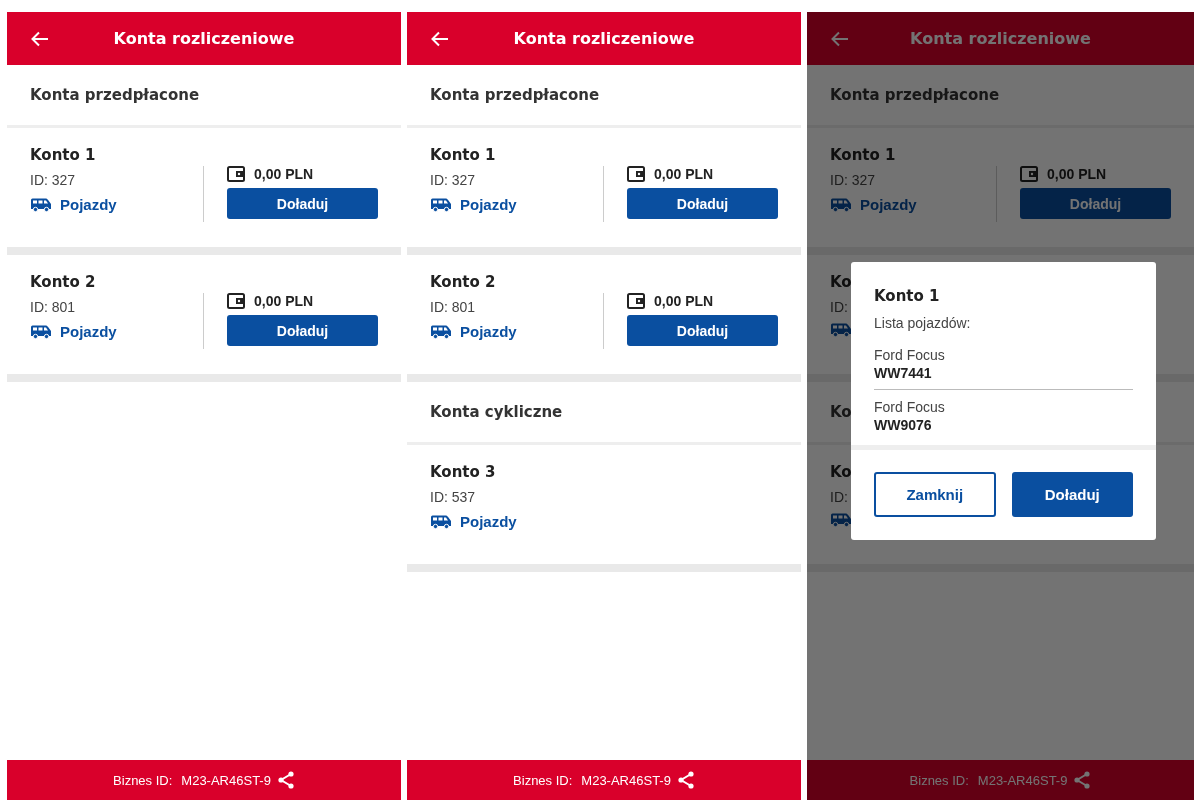  I want to click on section-title: Konta cykliczne, so click(496, 412).